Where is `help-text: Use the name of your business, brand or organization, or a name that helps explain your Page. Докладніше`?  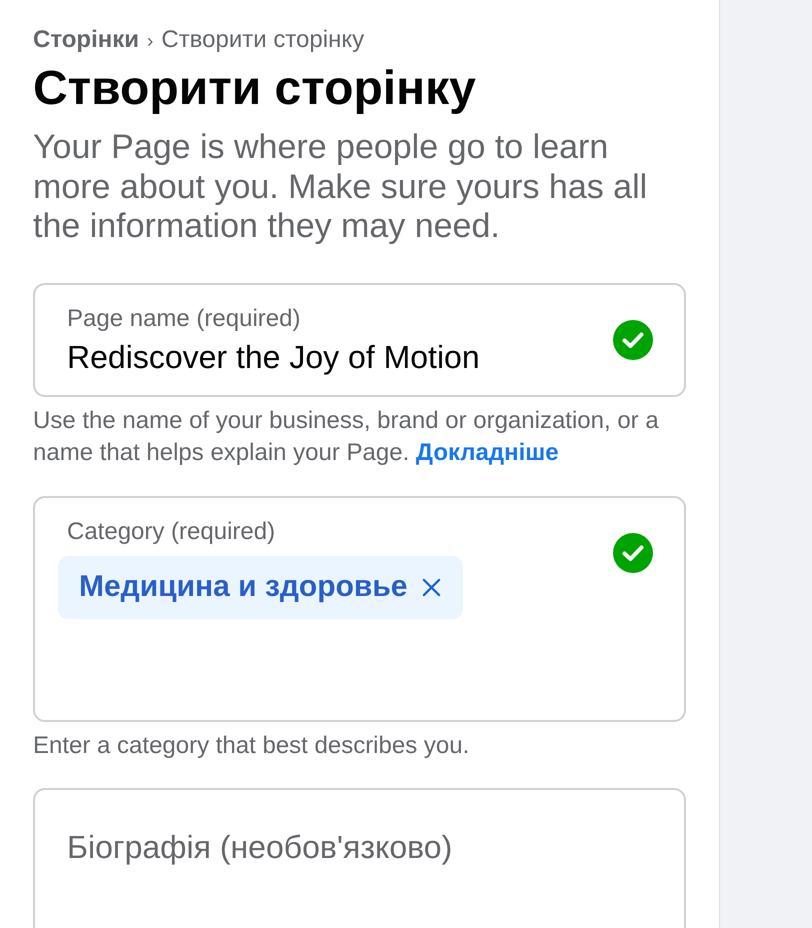
help-text: Use the name of your business, brand or organization, or a name that helps explain your Page. Докладніше is located at coordinates (346, 437).